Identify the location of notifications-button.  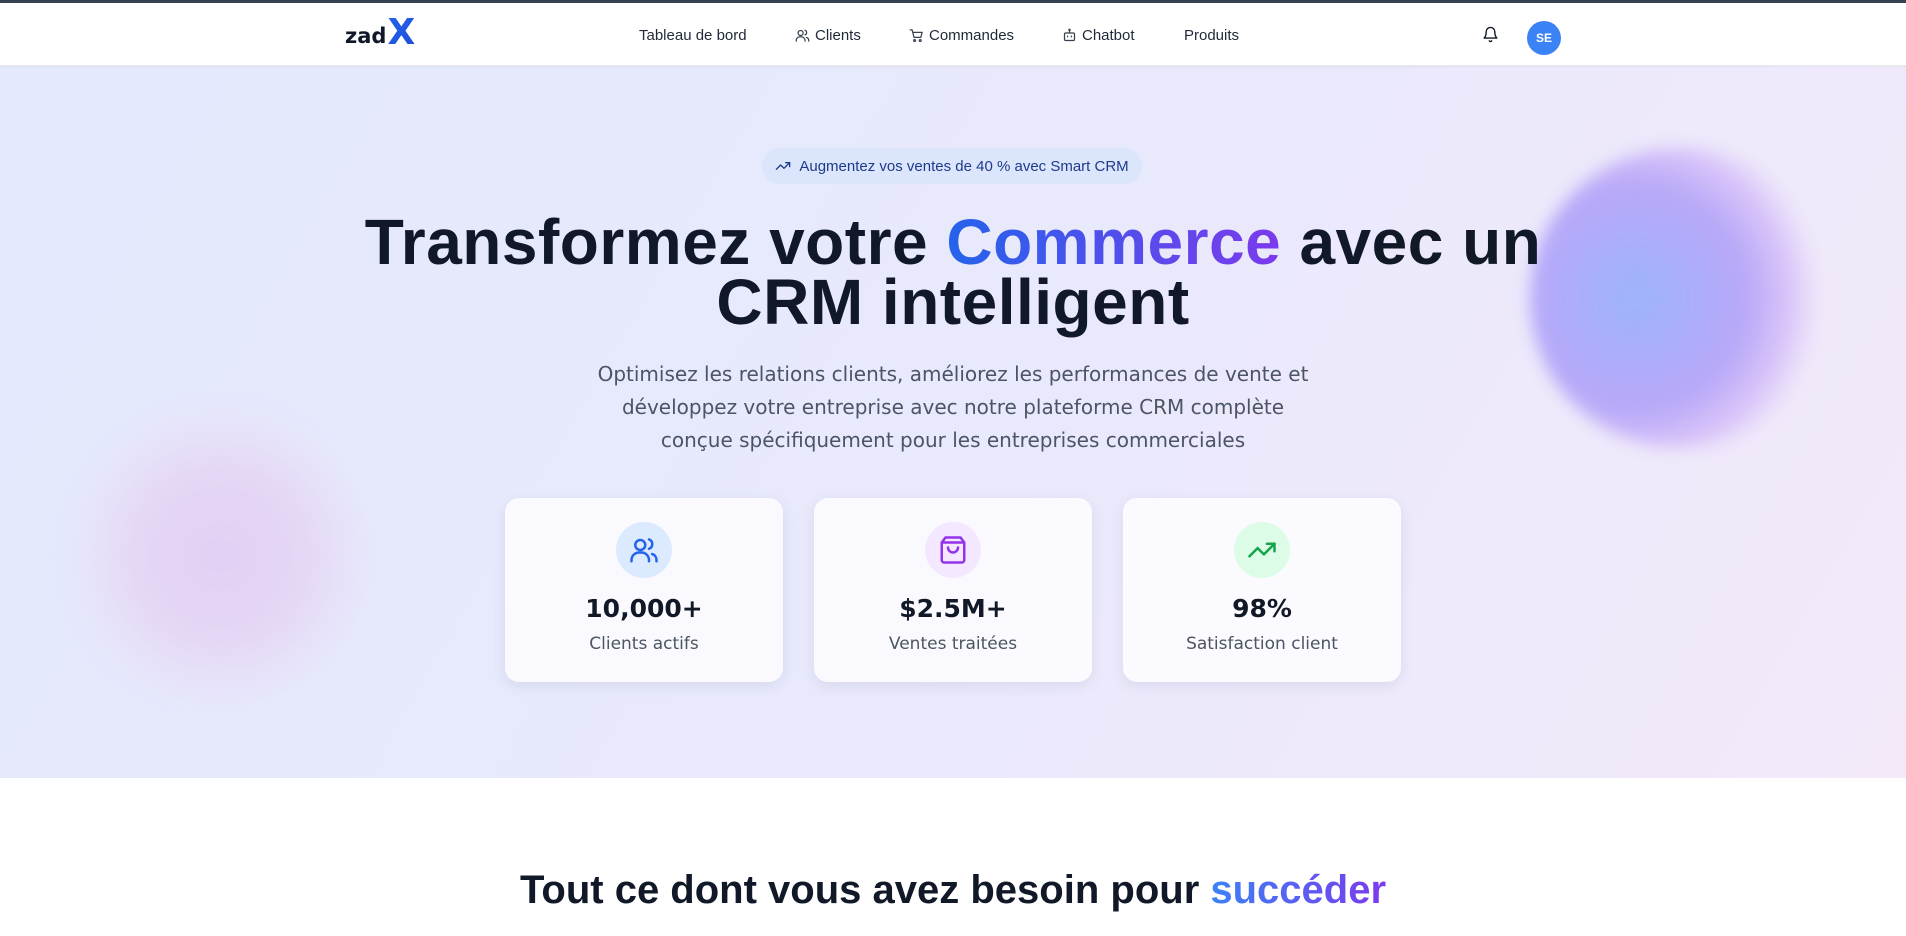
(1492, 36).